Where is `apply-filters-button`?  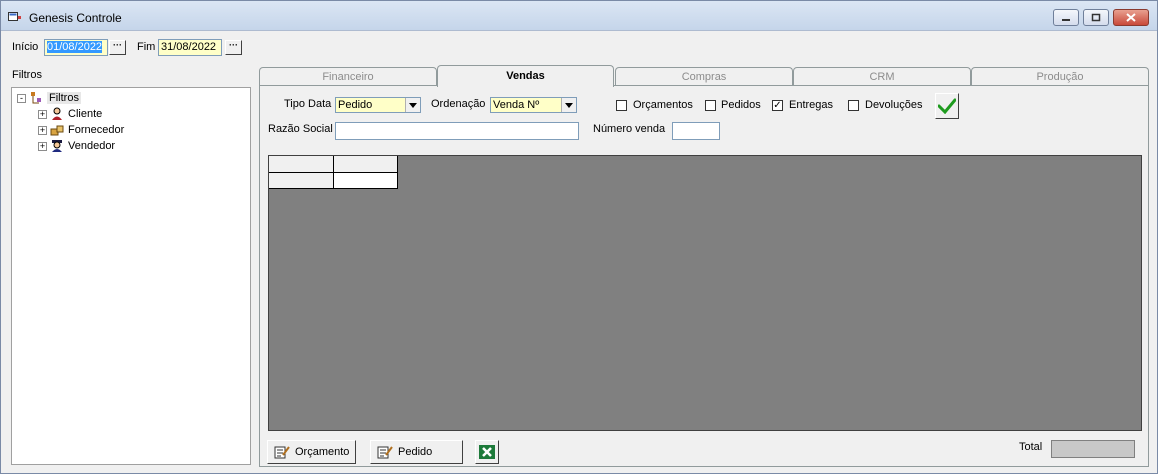
apply-filters-button is located at coordinates (947, 106).